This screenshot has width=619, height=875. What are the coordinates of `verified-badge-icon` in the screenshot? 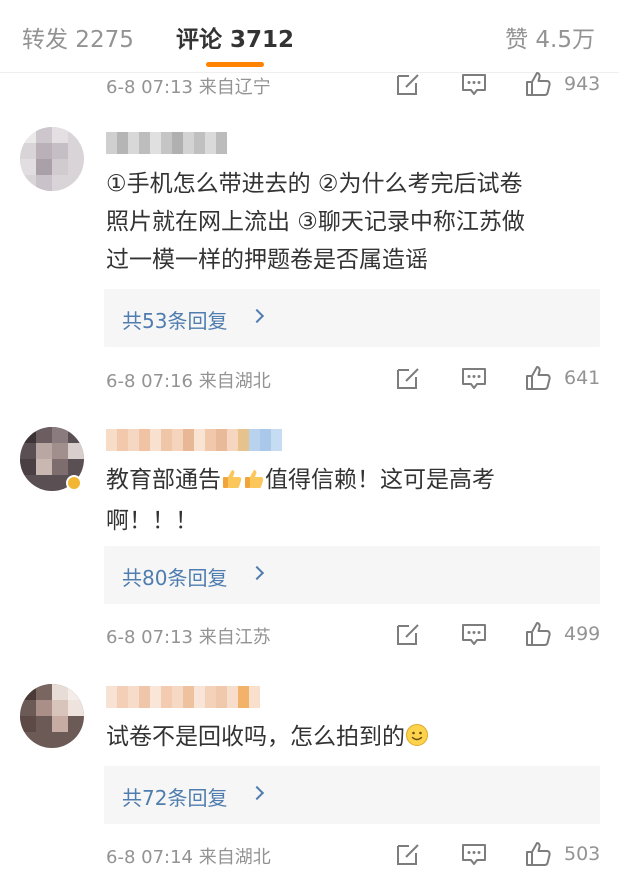 It's located at (74, 483).